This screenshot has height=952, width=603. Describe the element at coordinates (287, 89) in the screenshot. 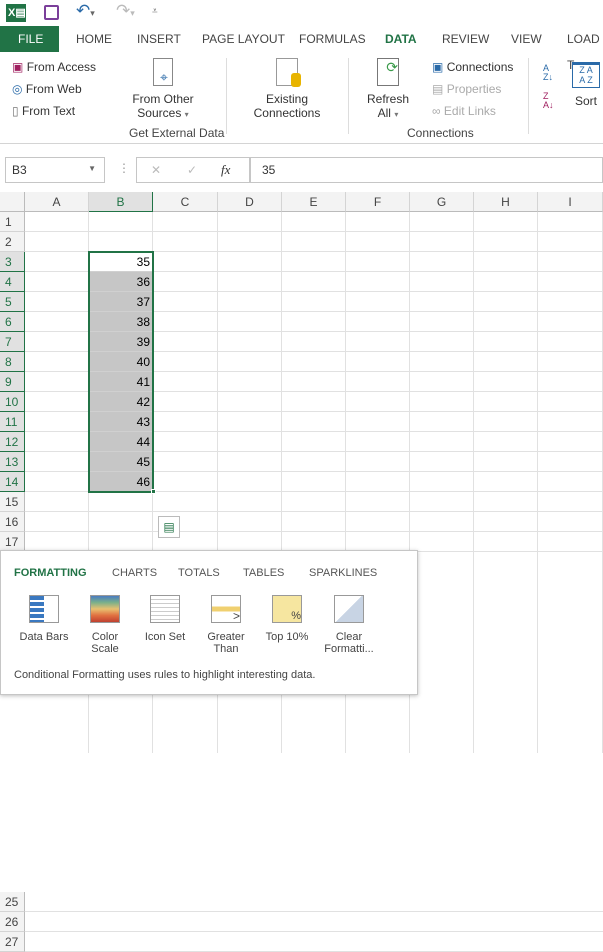

I see `existing-connections-button: Existing Connections` at that location.